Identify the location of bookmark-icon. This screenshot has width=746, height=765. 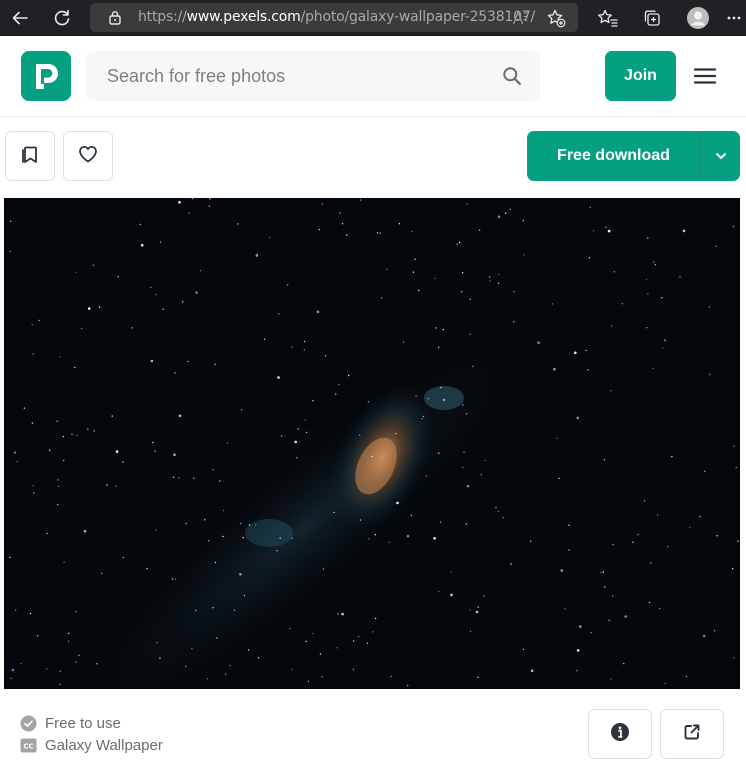
(30, 156).